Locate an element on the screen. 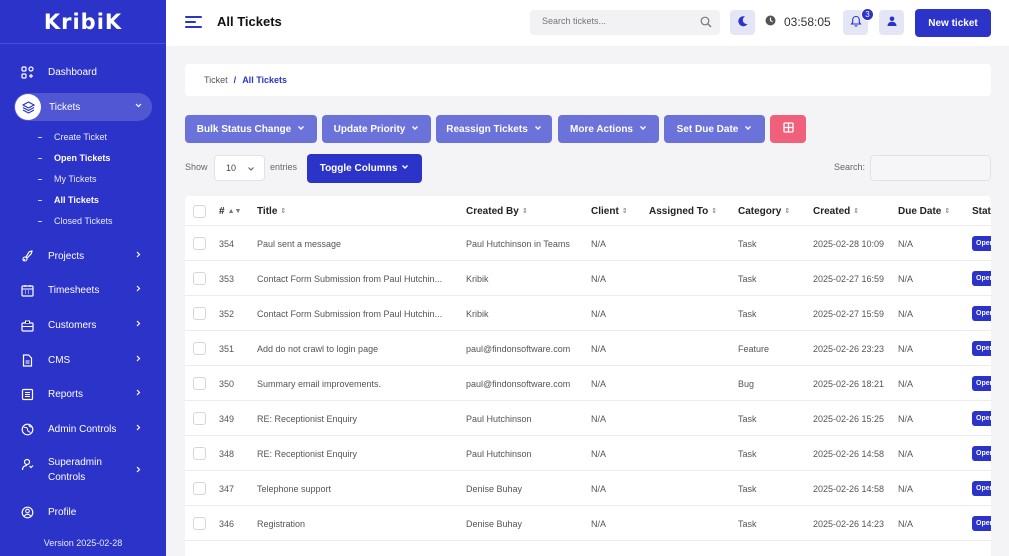 The image size is (1009, 556). ticket-title: Paul sent a message is located at coordinates (358, 243).